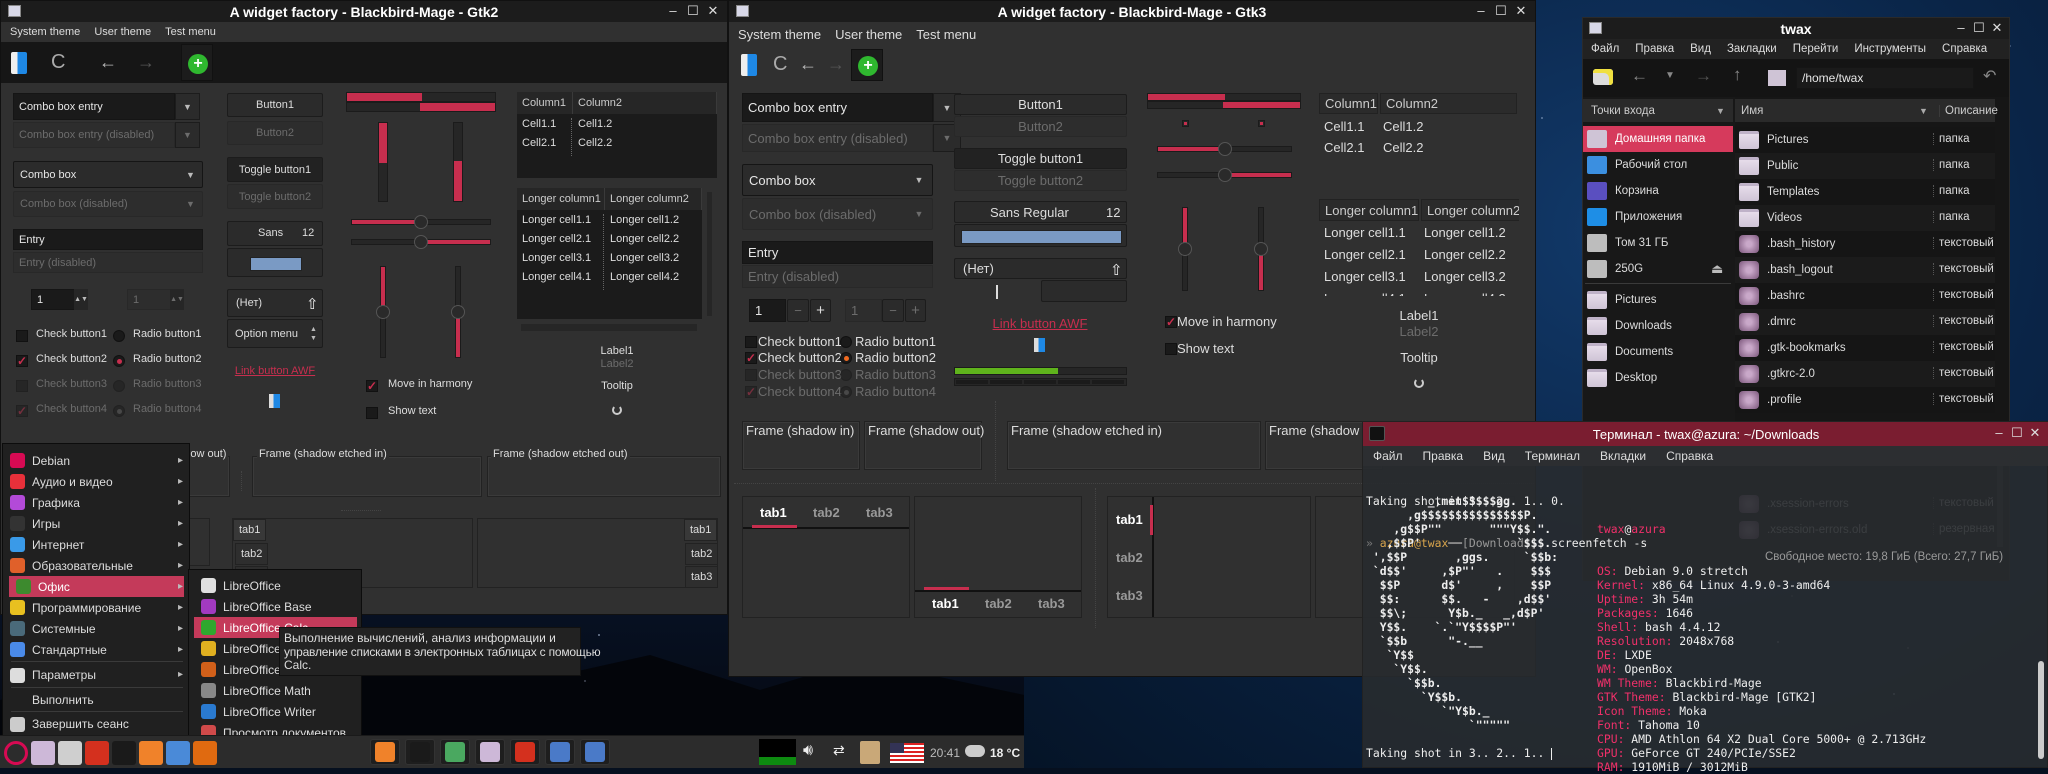 The width and height of the screenshot is (2048, 774). What do you see at coordinates (1658, 269) in the screenshot?
I see `place-item: 250G ⏏` at bounding box center [1658, 269].